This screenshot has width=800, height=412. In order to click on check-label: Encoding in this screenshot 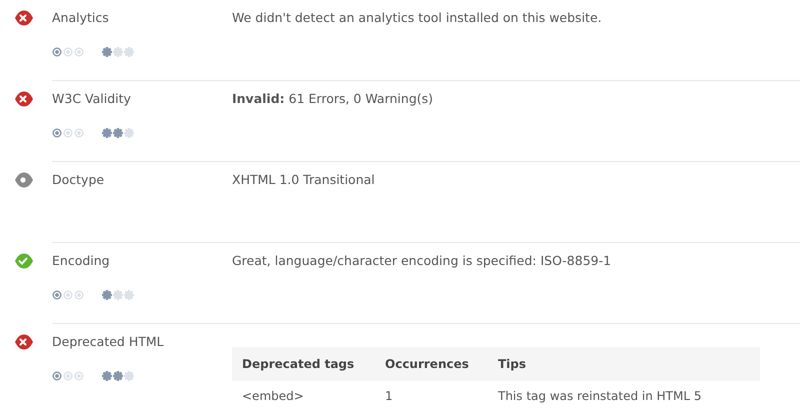, I will do `click(81, 261)`.